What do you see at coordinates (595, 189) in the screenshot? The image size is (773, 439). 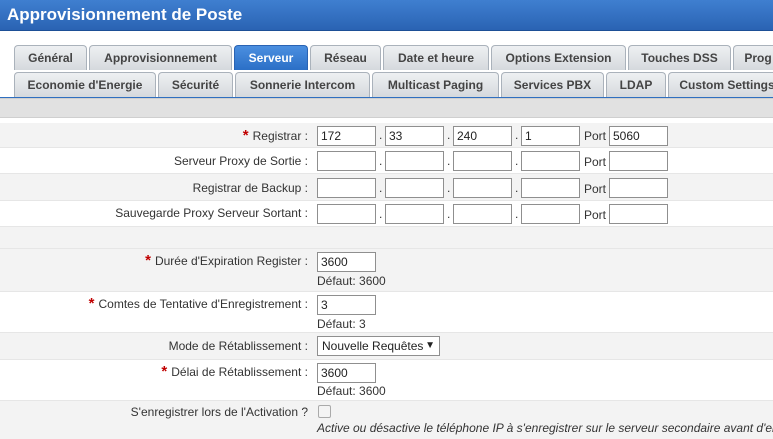 I see `backup-registrar-port-label: Port` at bounding box center [595, 189].